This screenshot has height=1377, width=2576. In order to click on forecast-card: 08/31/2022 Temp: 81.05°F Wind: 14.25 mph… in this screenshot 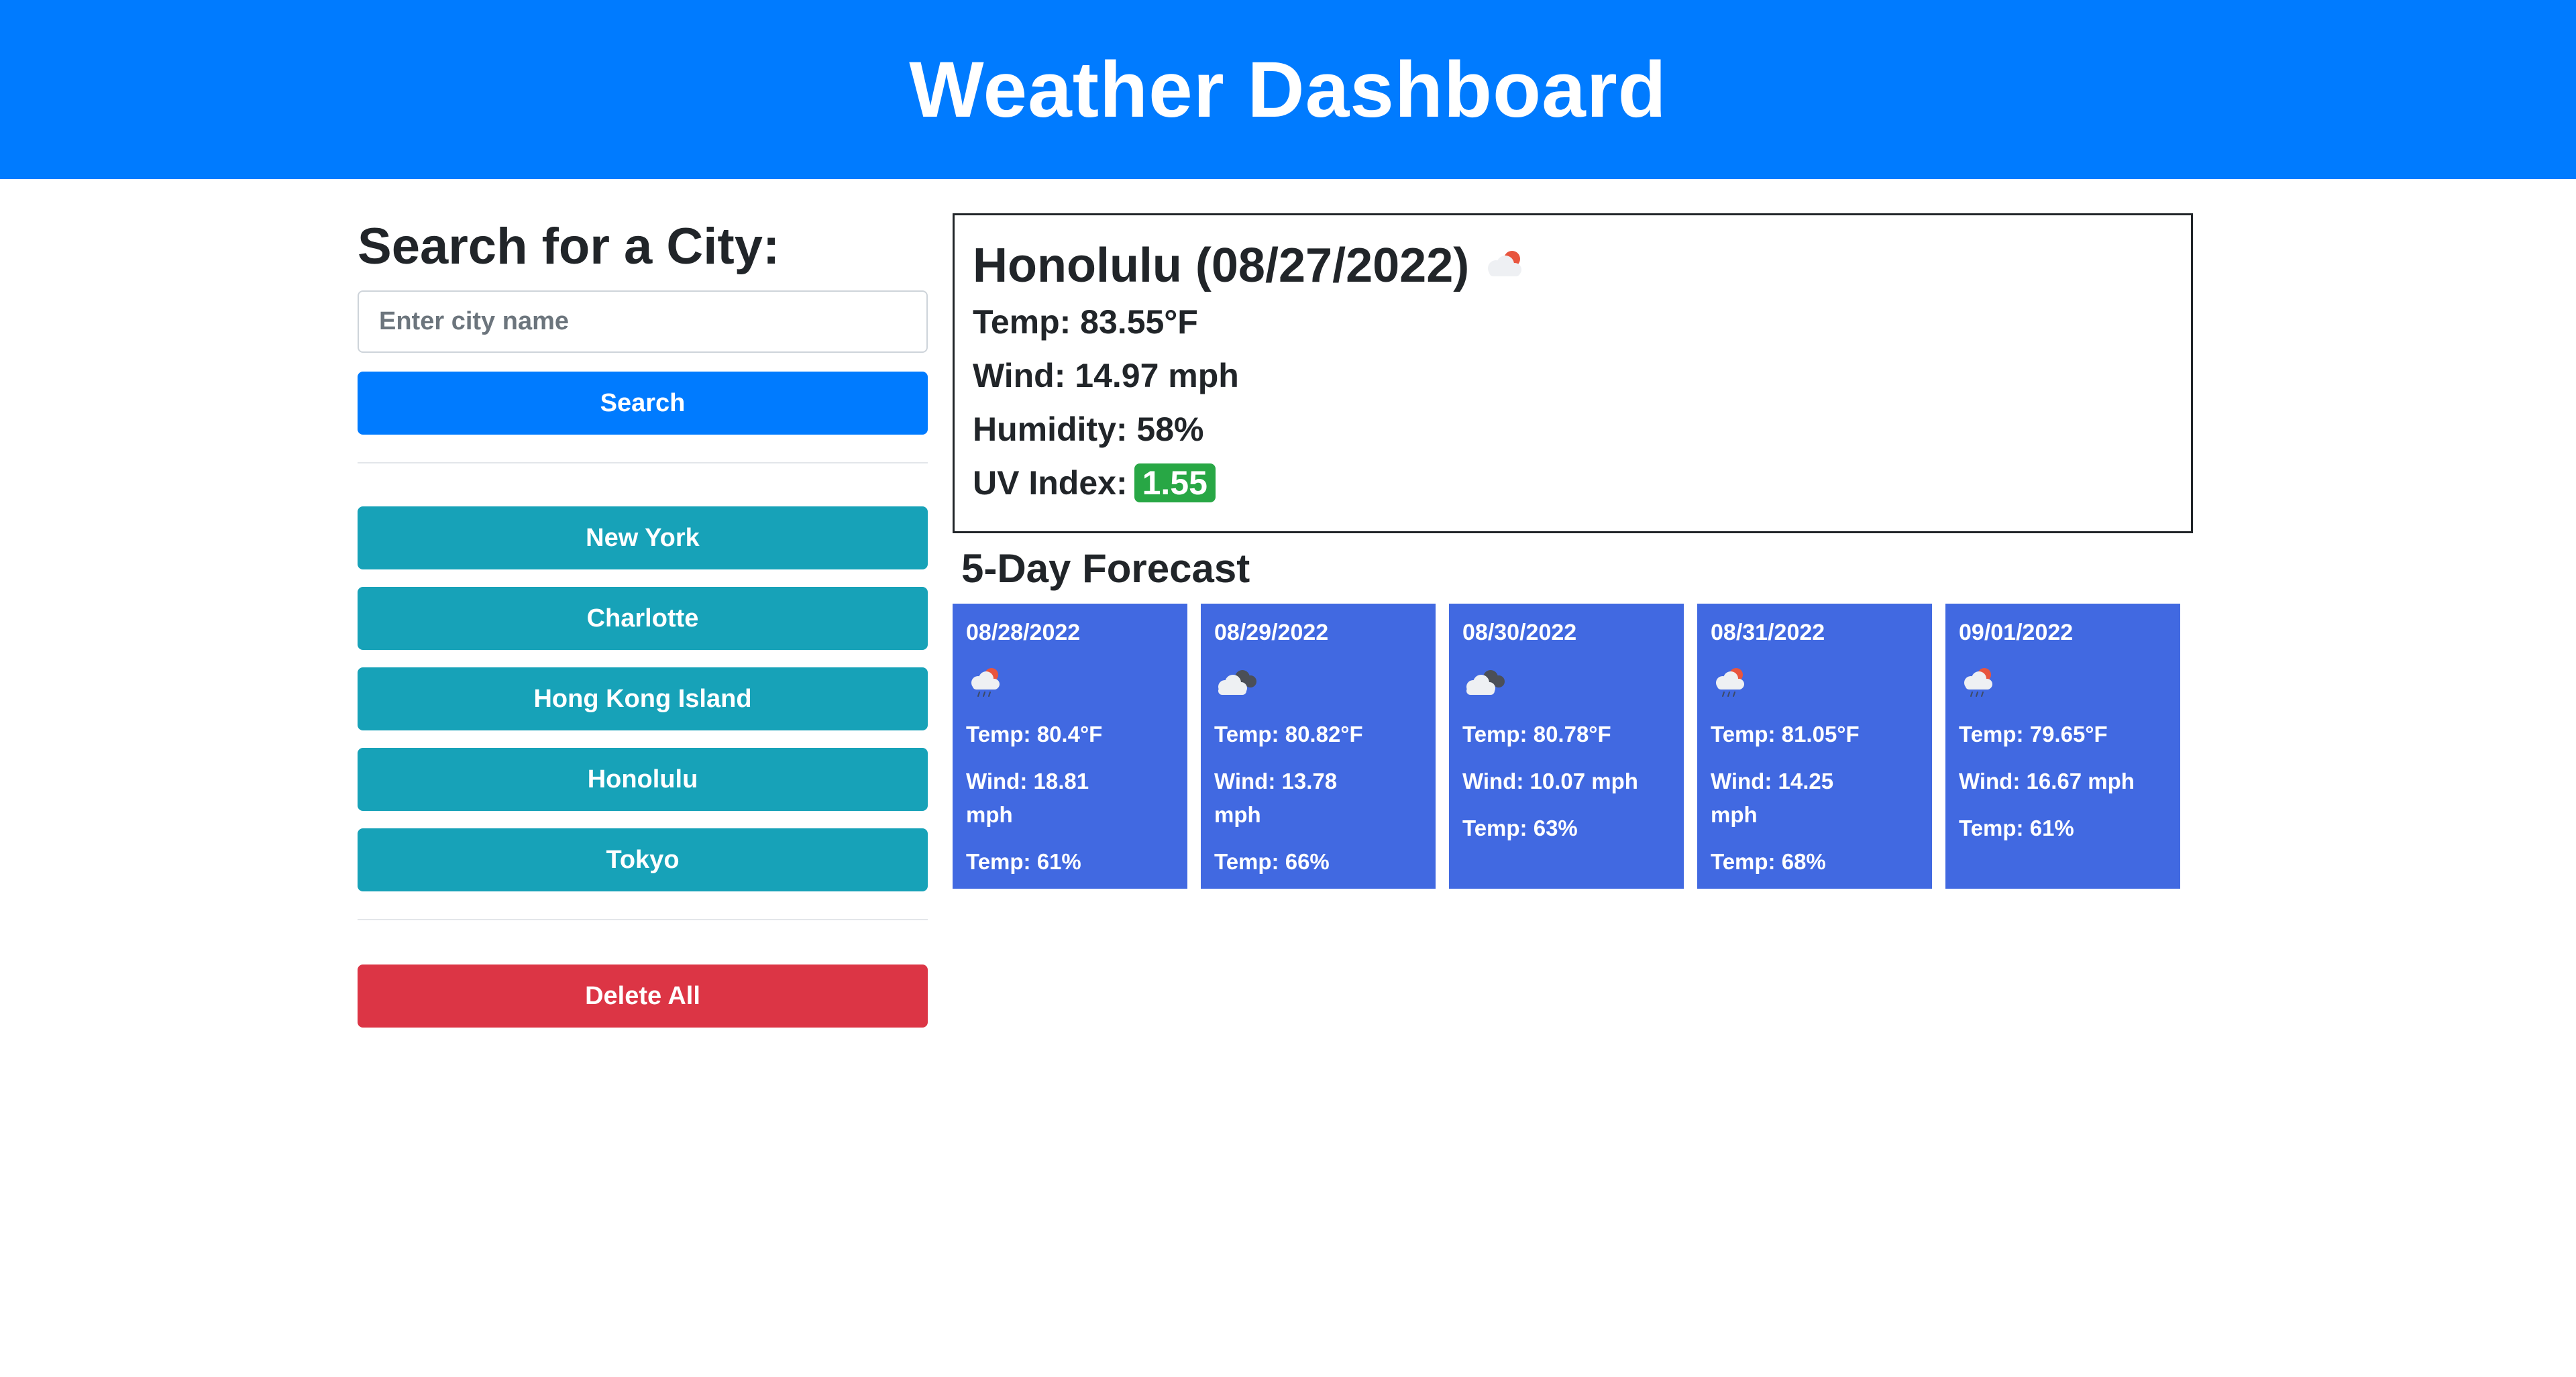, I will do `click(1814, 746)`.